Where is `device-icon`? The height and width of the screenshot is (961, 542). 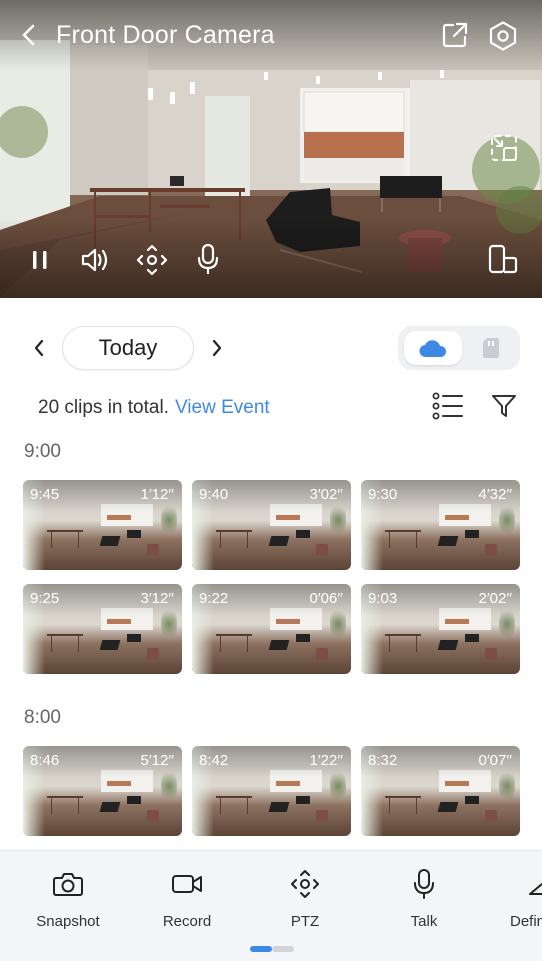
device-icon is located at coordinates (503, 259).